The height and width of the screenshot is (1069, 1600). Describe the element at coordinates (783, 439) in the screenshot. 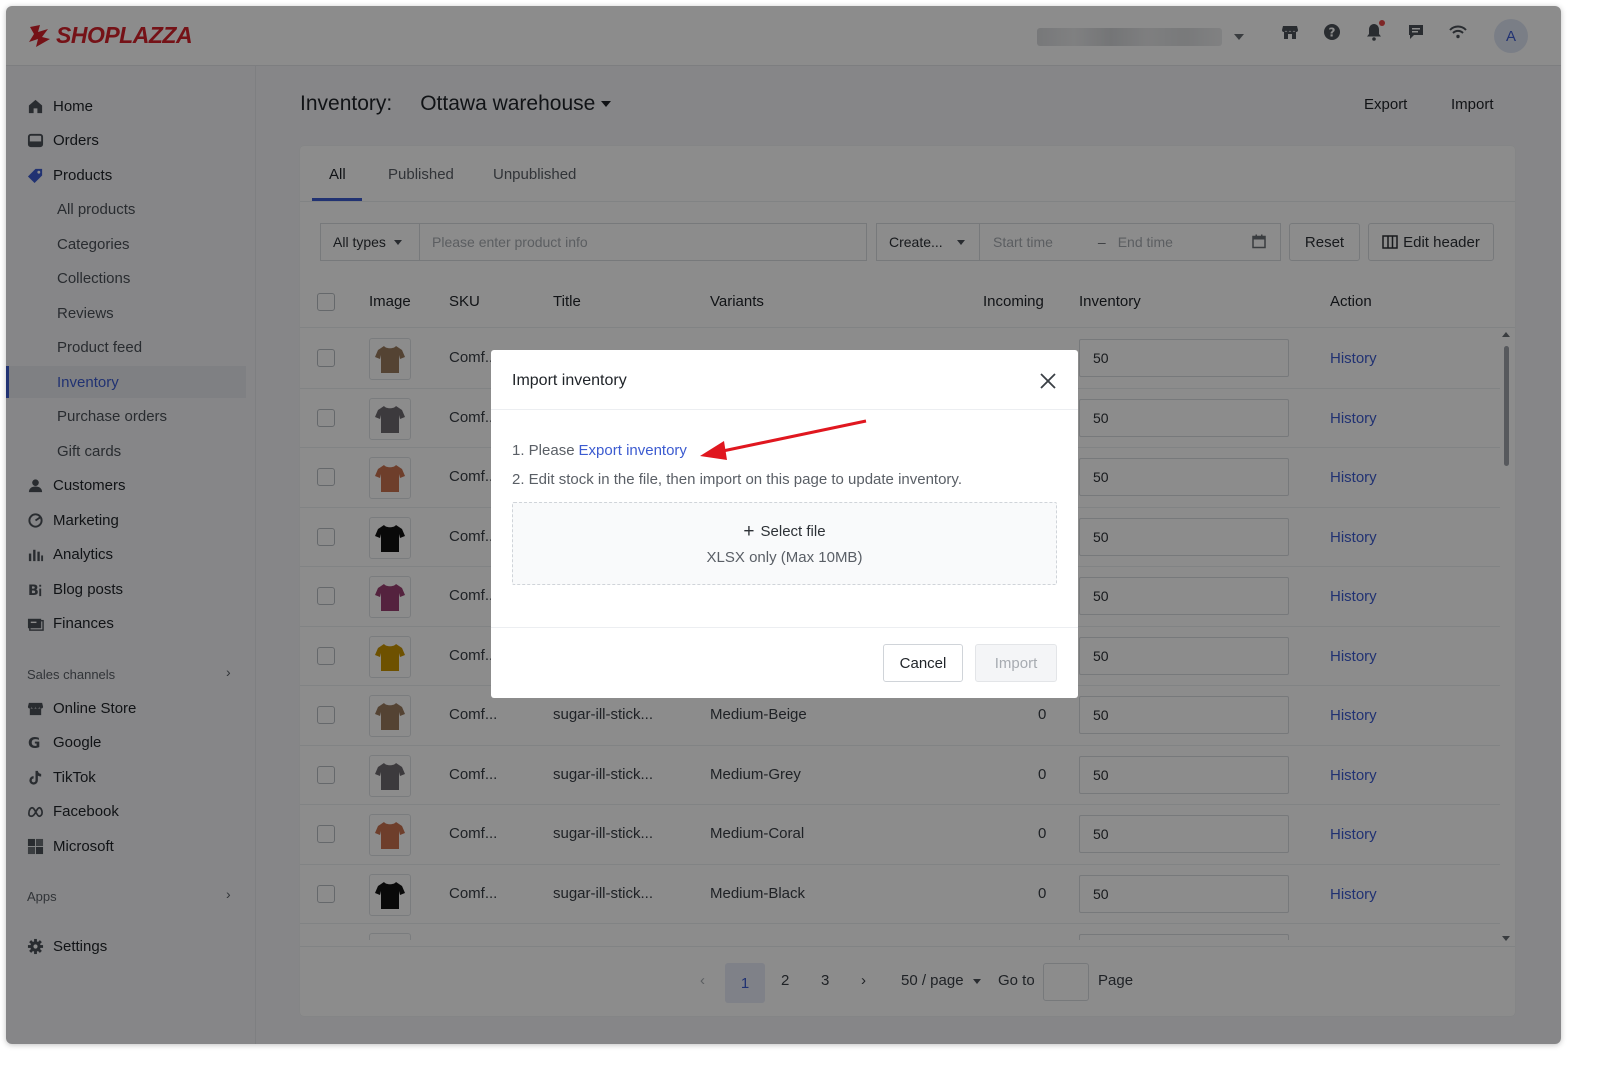

I see `annotation-arrow-icon` at that location.